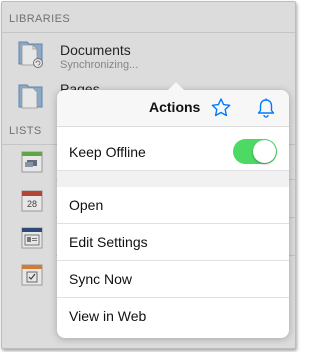 This screenshot has height=352, width=320. Describe the element at coordinates (101, 279) in the screenshot. I see `action-label: Sync Now` at that location.